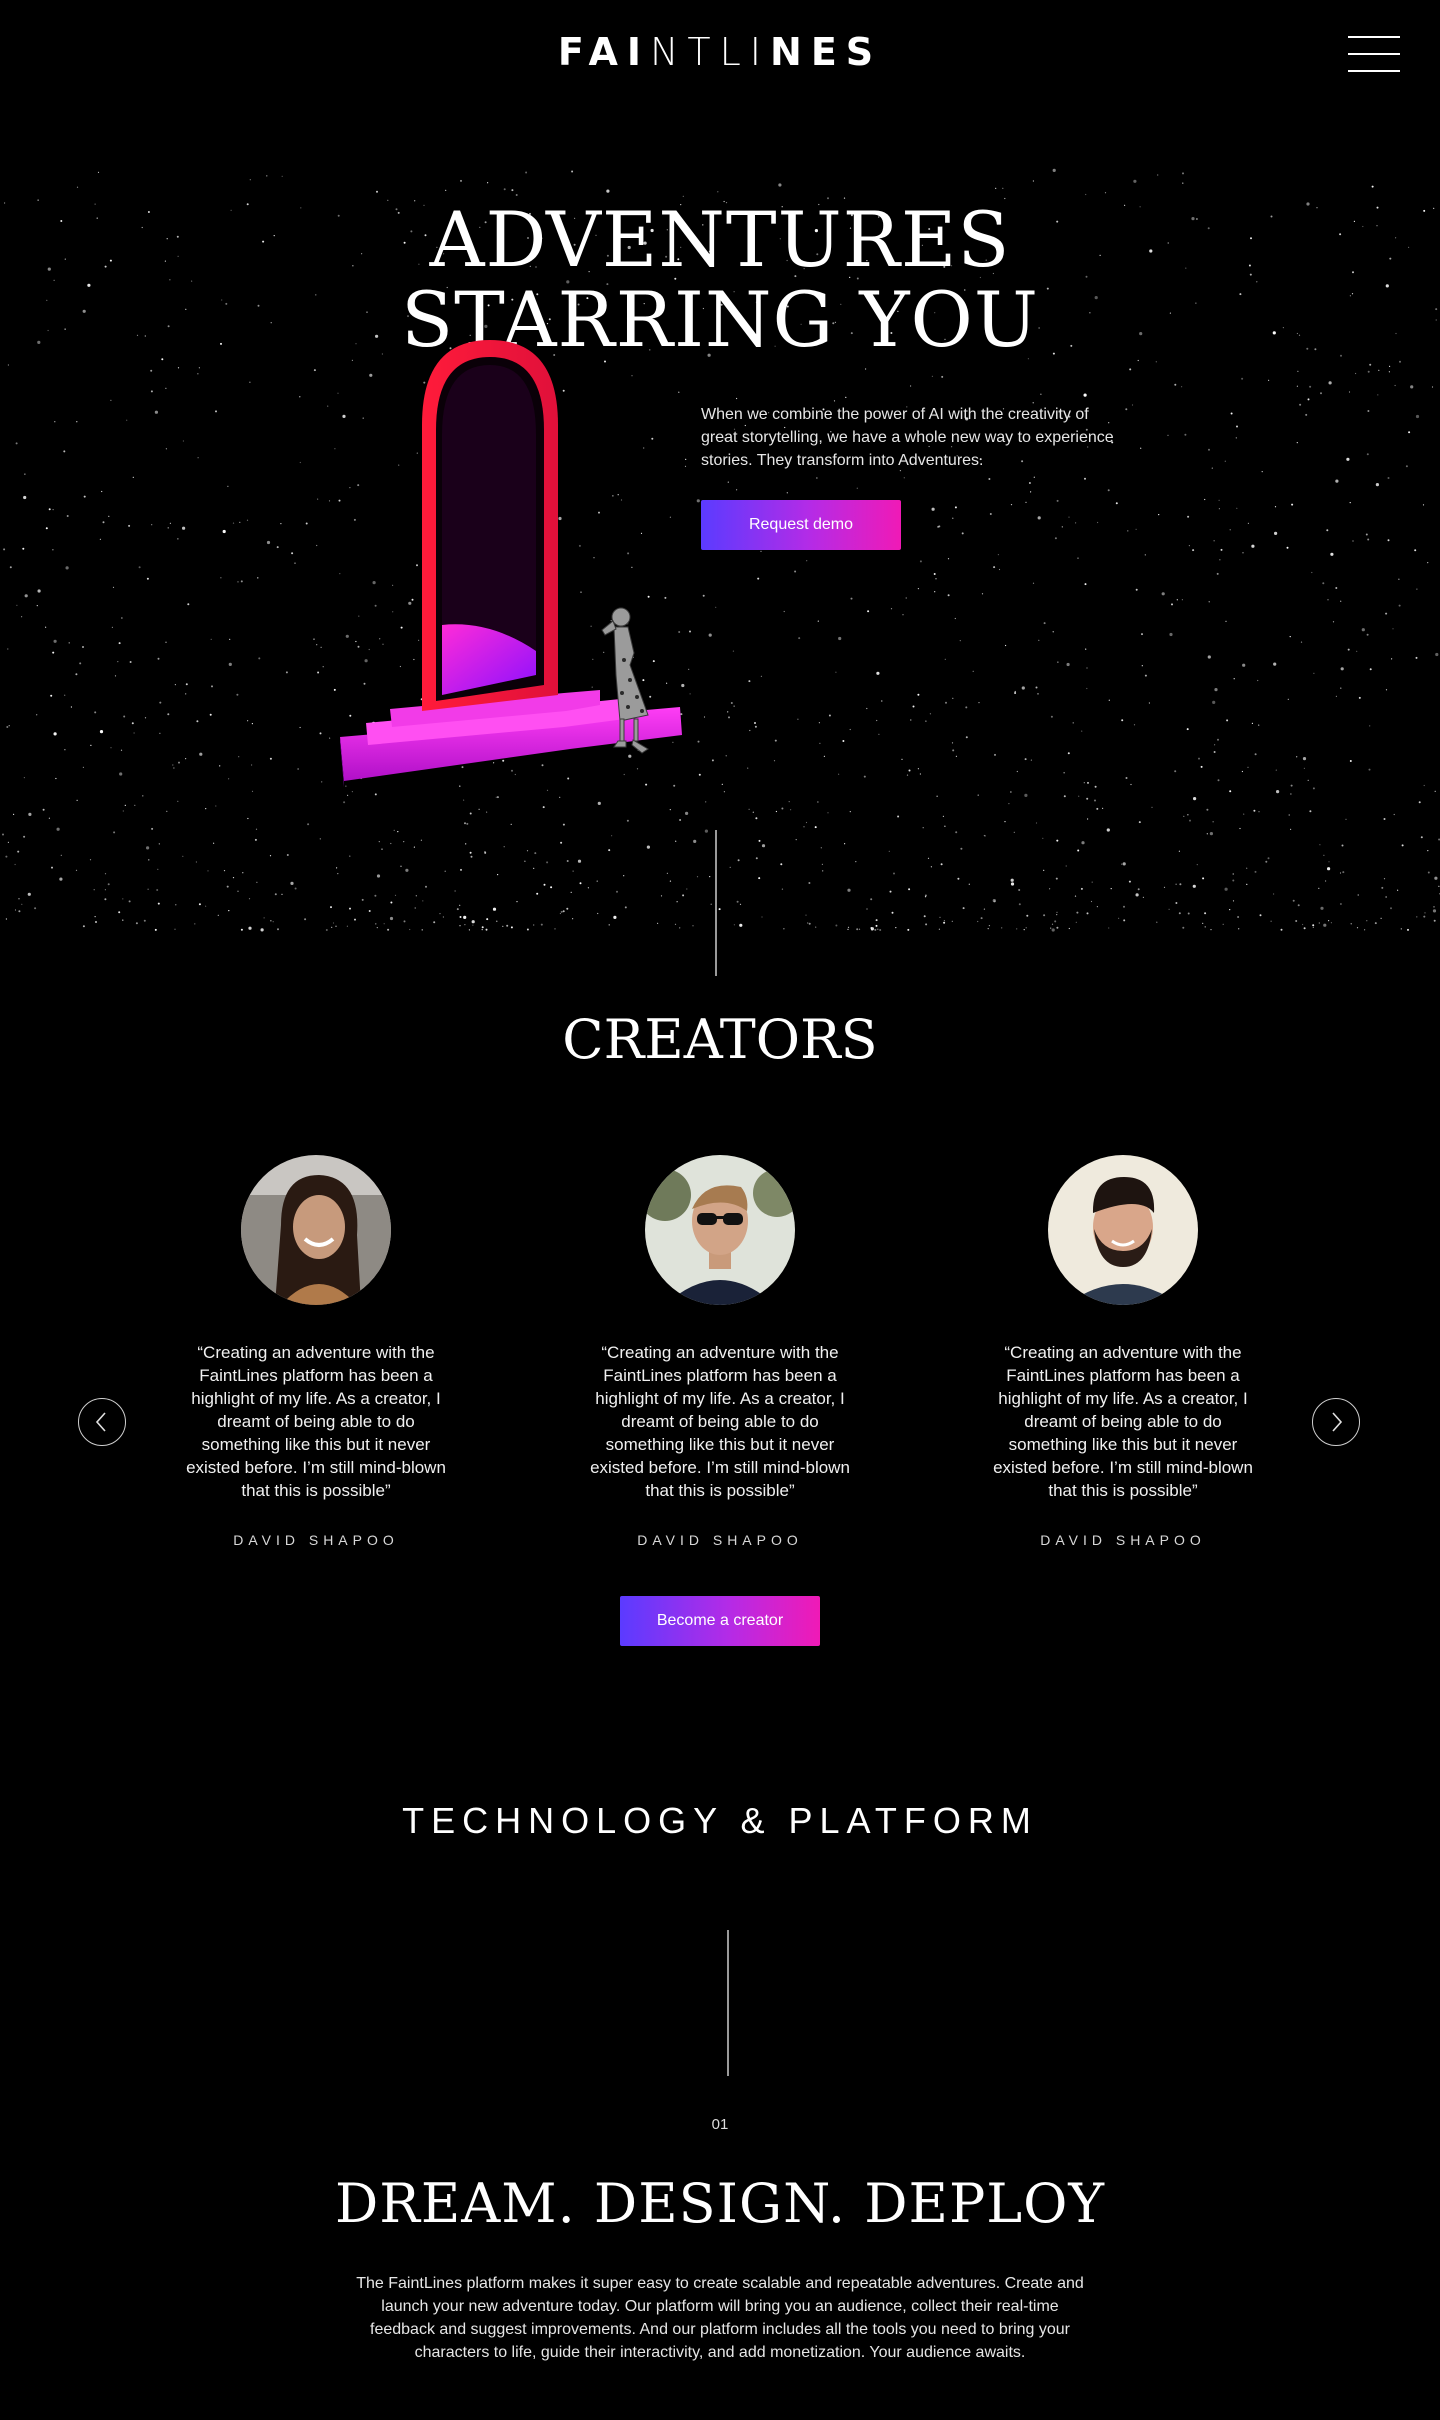 The image size is (1440, 2420). I want to click on become-creator-button: Become a creator, so click(720, 1621).